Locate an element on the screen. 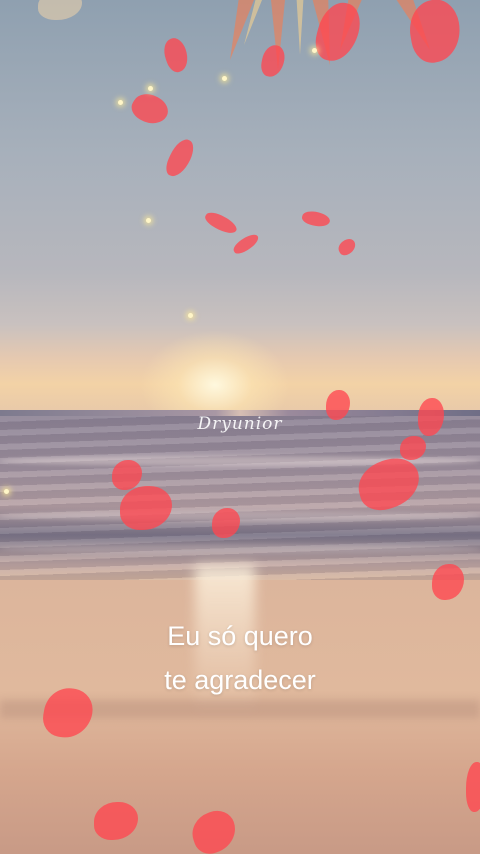 The image size is (480, 854). lyrics-line-1: Eu só quero is located at coordinates (240, 636).